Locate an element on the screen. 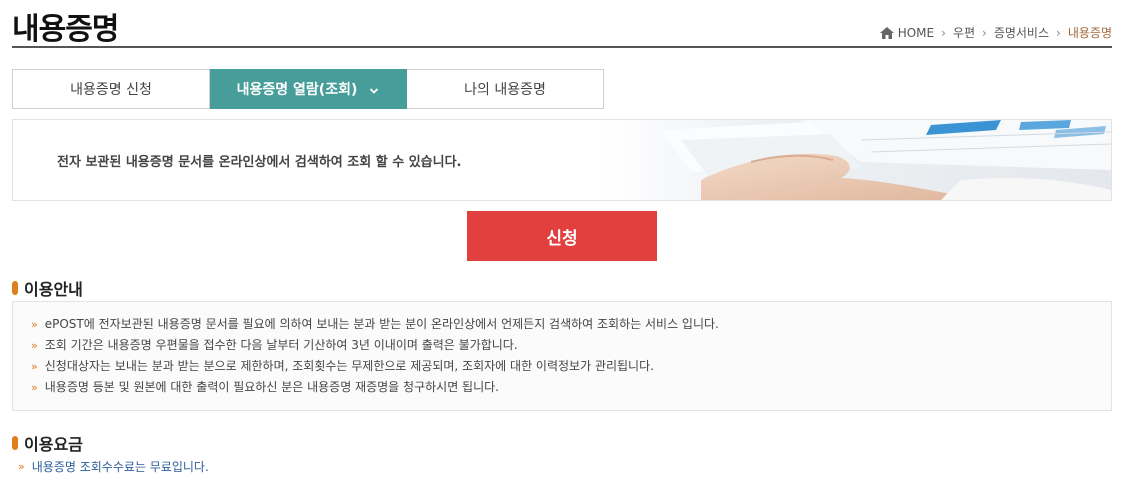 The width and height of the screenshot is (1128, 488). banner-text: 전자 보관된 내용증명 문서를 온라인상에서 검색하여 조회 할 수 있습니다. is located at coordinates (259, 162).